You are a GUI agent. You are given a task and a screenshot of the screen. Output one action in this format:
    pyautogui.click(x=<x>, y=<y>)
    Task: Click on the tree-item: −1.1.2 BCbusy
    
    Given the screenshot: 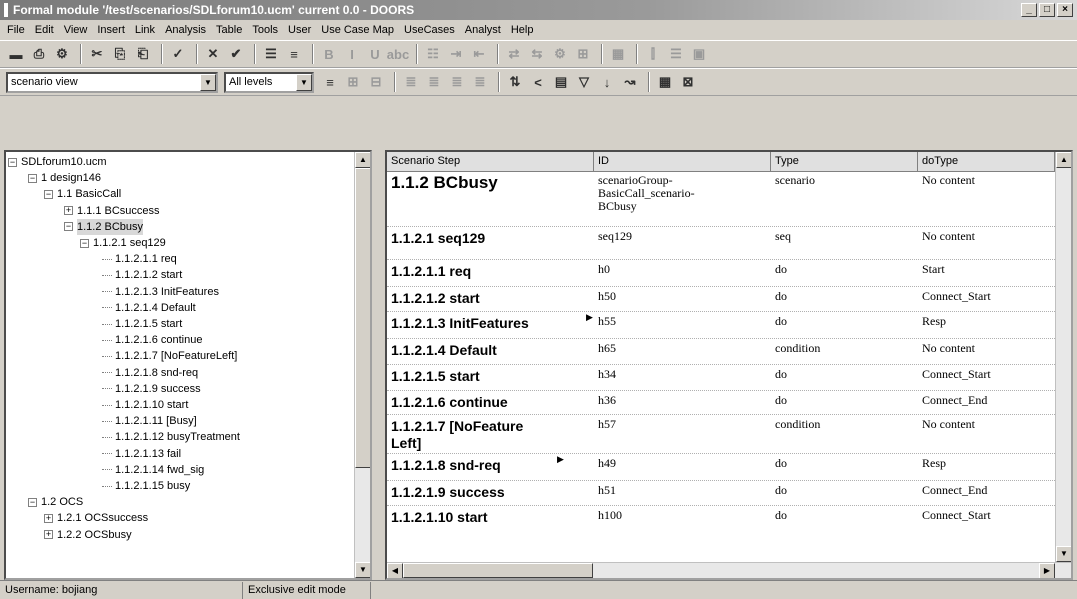 What is the action you would take?
    pyautogui.click(x=104, y=226)
    